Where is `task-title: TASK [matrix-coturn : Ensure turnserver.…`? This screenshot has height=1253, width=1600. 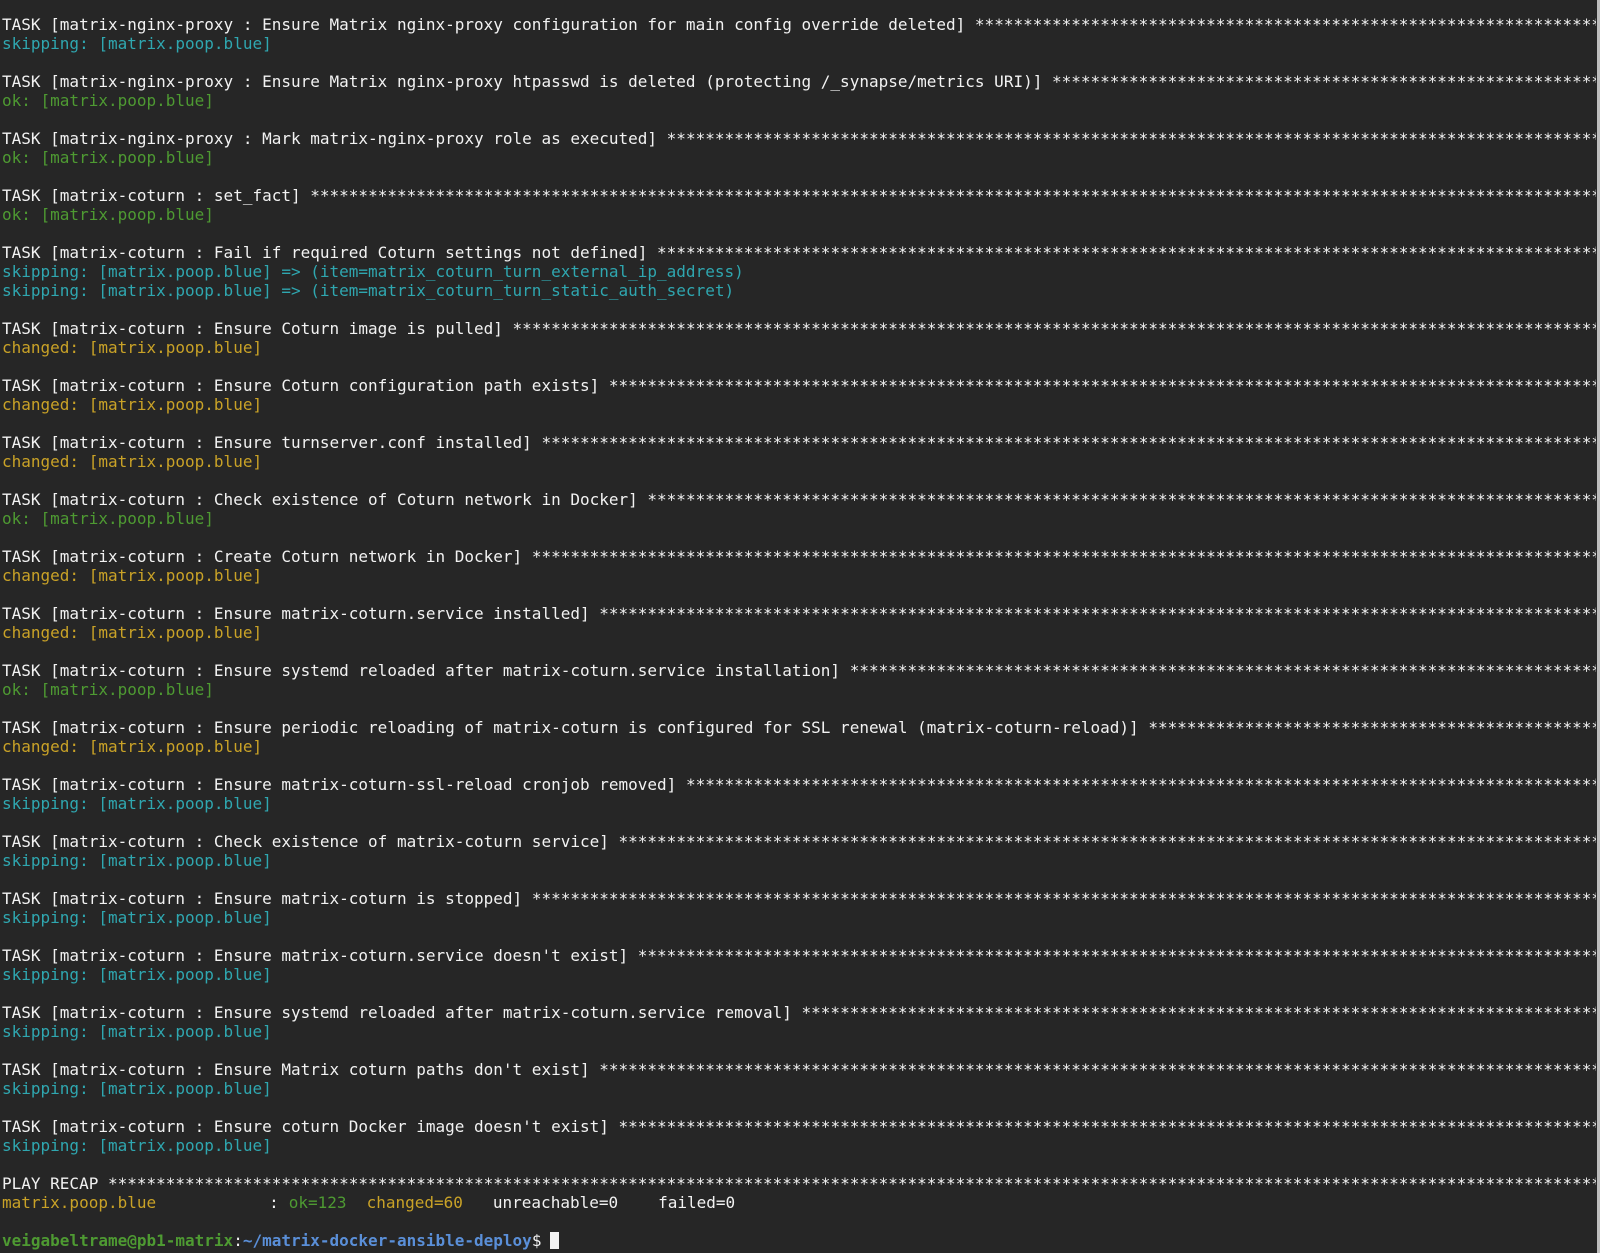 task-title: TASK [matrix-coturn : Ensure turnserver.… is located at coordinates (267, 442).